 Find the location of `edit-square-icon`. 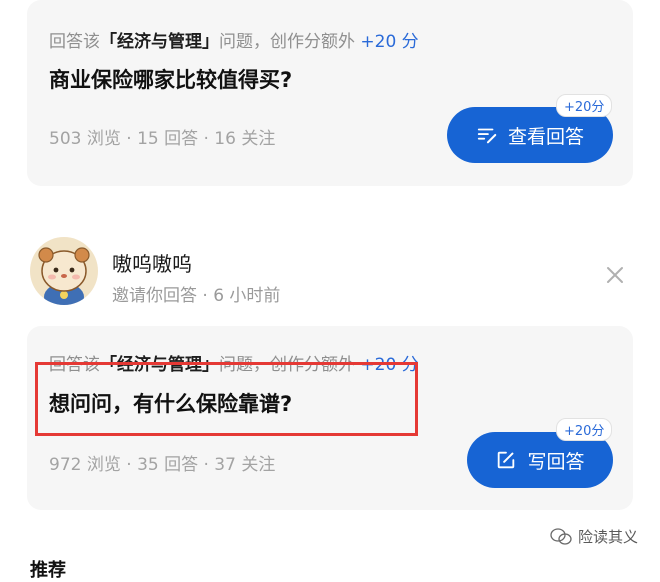

edit-square-icon is located at coordinates (506, 460).